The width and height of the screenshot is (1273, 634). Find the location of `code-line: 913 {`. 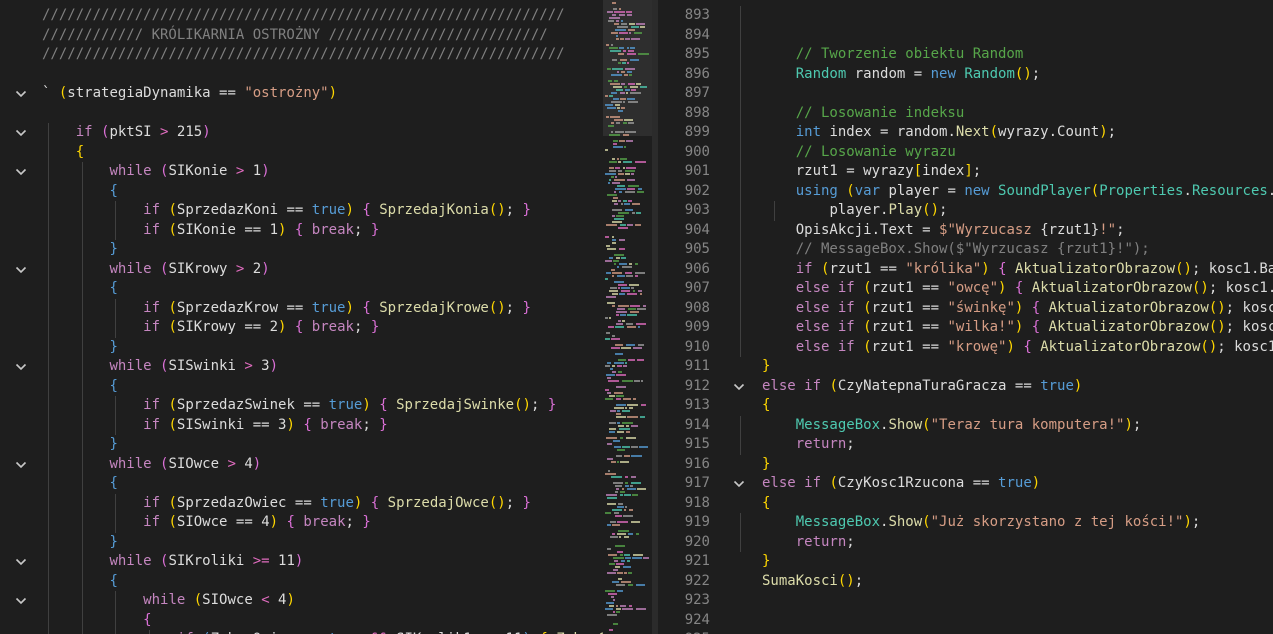

code-line: 913 { is located at coordinates (965, 406).